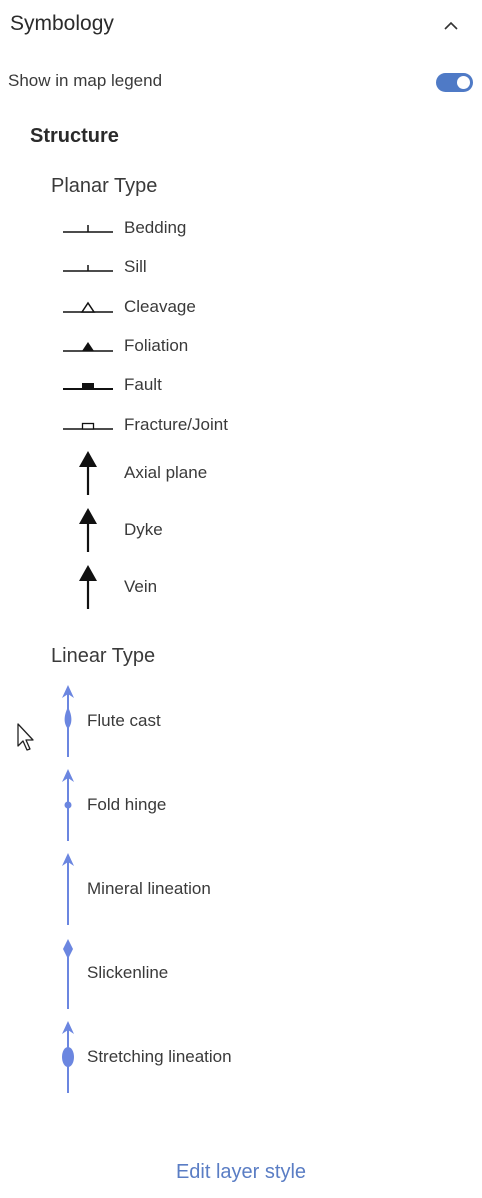 Image resolution: width=482 pixels, height=1198 pixels. I want to click on edit-layer-style-link: Edit layer style, so click(241, 1172).